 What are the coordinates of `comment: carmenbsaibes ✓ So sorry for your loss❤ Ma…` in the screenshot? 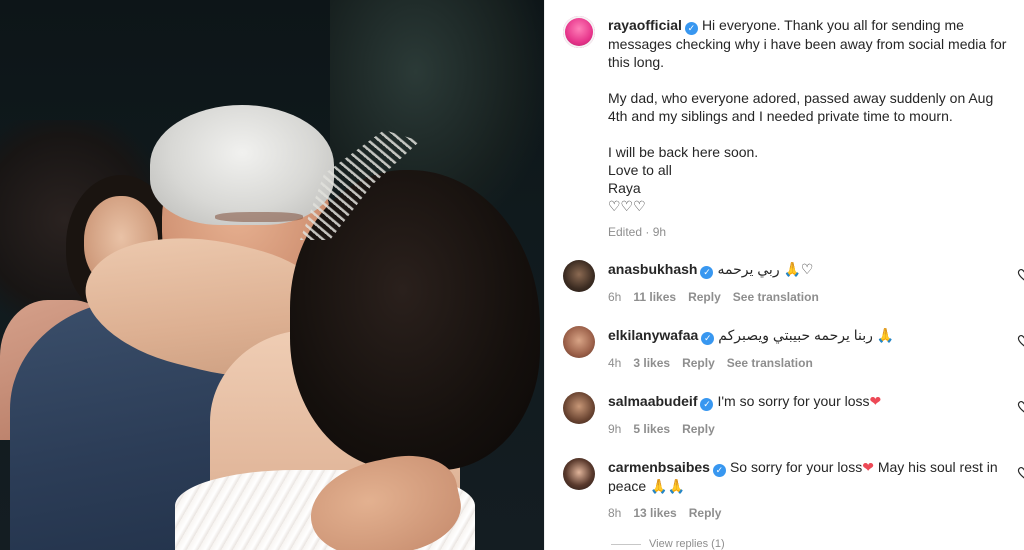 It's located at (793, 490).